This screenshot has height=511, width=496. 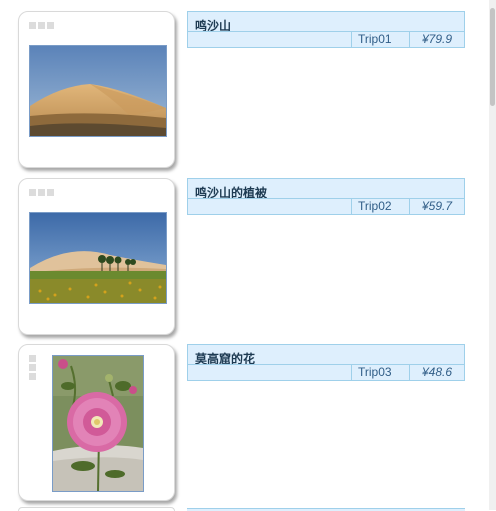 I want to click on hollyhock-flower-photo, so click(x=98, y=423).